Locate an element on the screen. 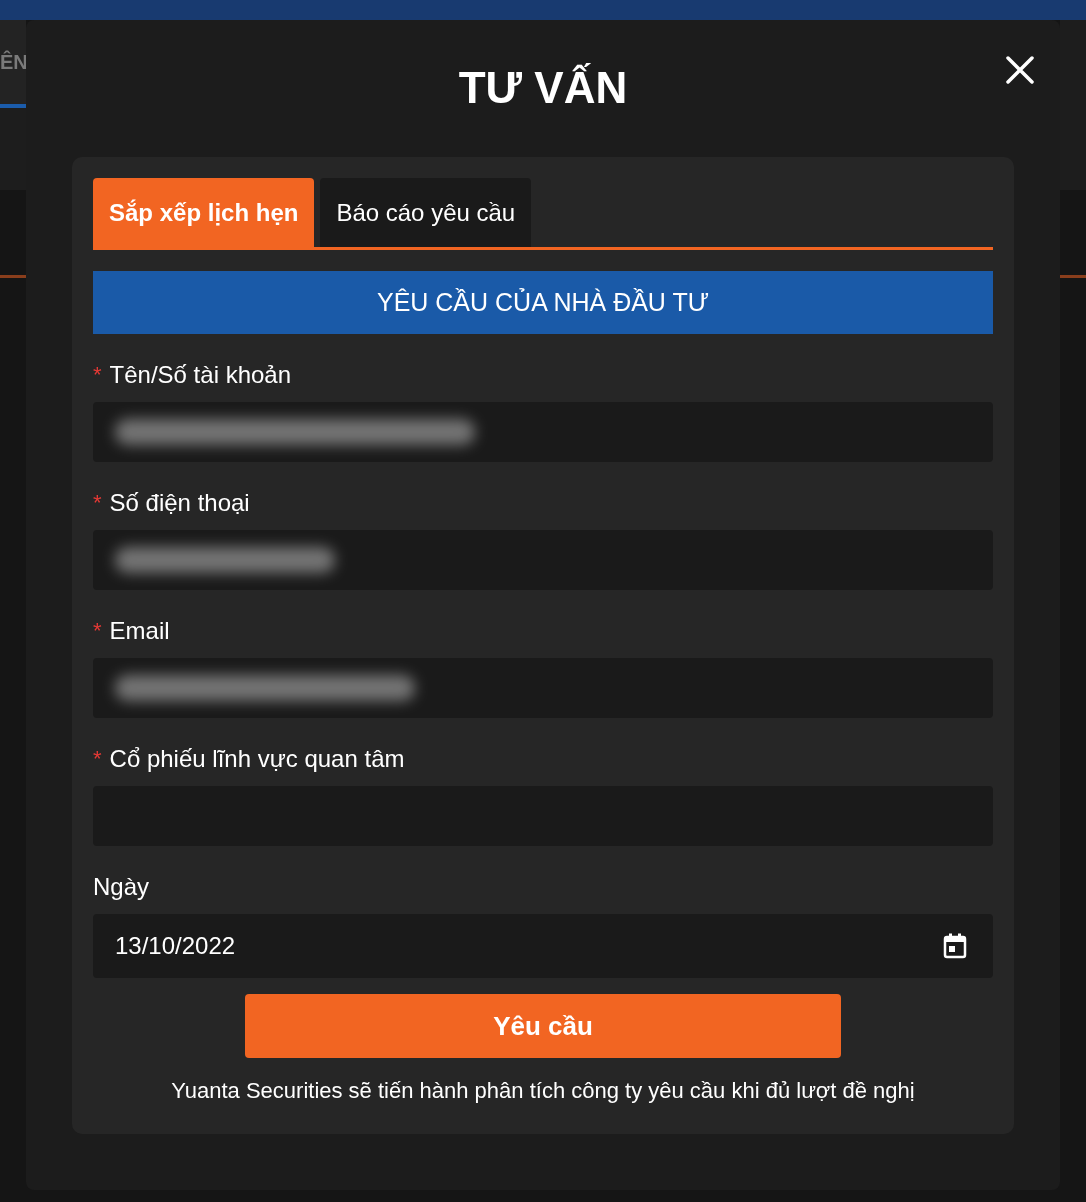  tab: Báo cáo yêu cầu is located at coordinates (426, 212).